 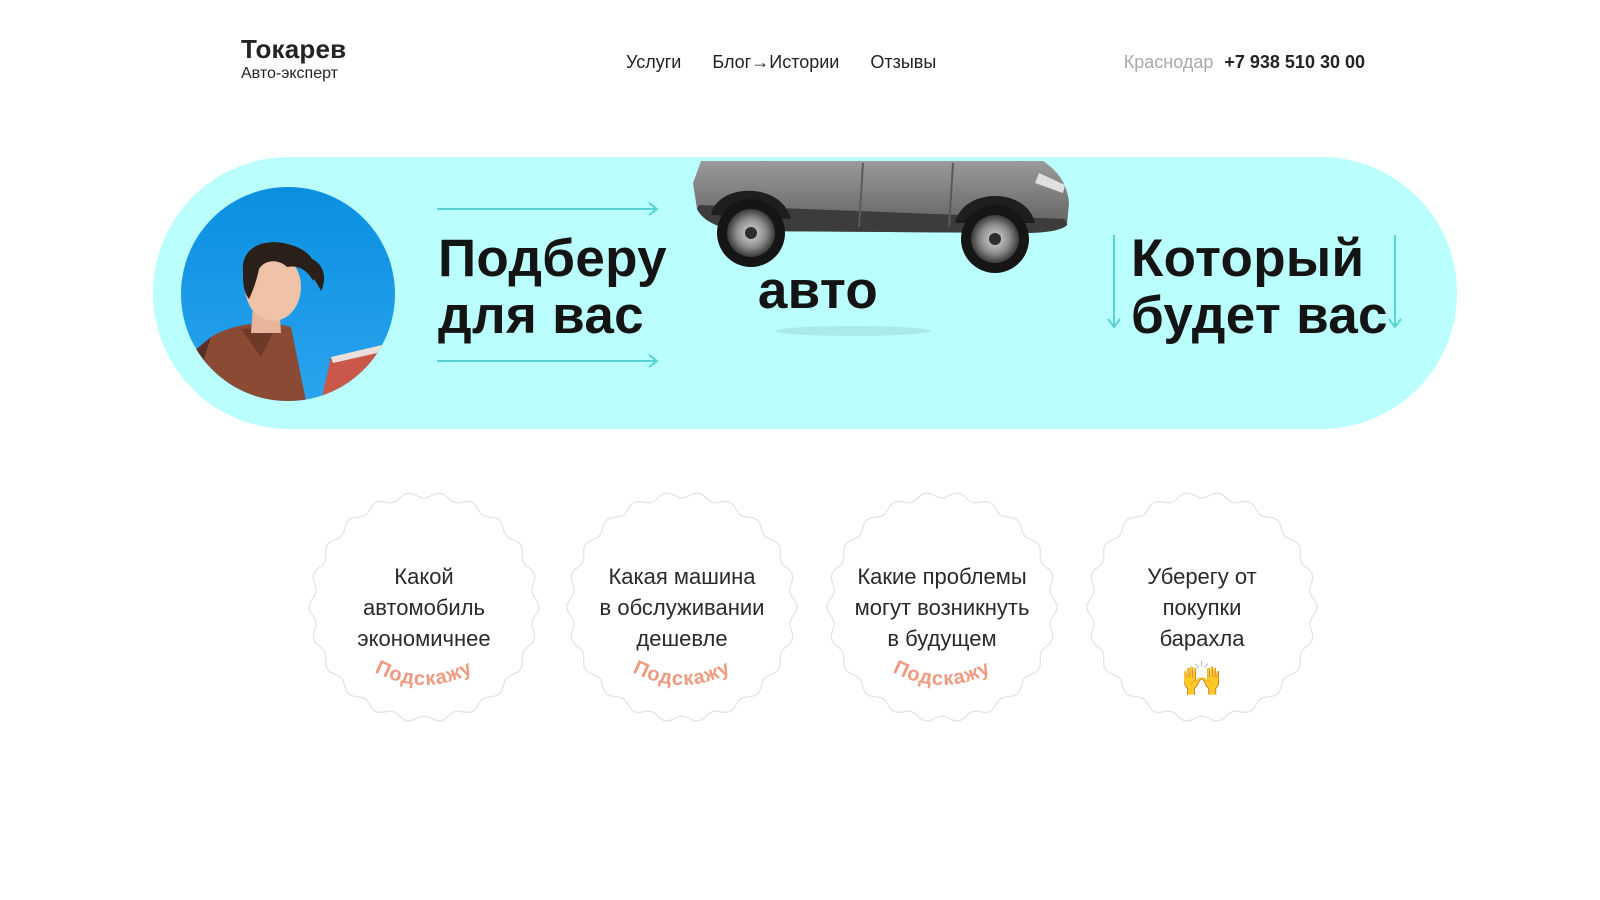 What do you see at coordinates (903, 62) in the screenshot?
I see `nav-item-reviews: Отзывы` at bounding box center [903, 62].